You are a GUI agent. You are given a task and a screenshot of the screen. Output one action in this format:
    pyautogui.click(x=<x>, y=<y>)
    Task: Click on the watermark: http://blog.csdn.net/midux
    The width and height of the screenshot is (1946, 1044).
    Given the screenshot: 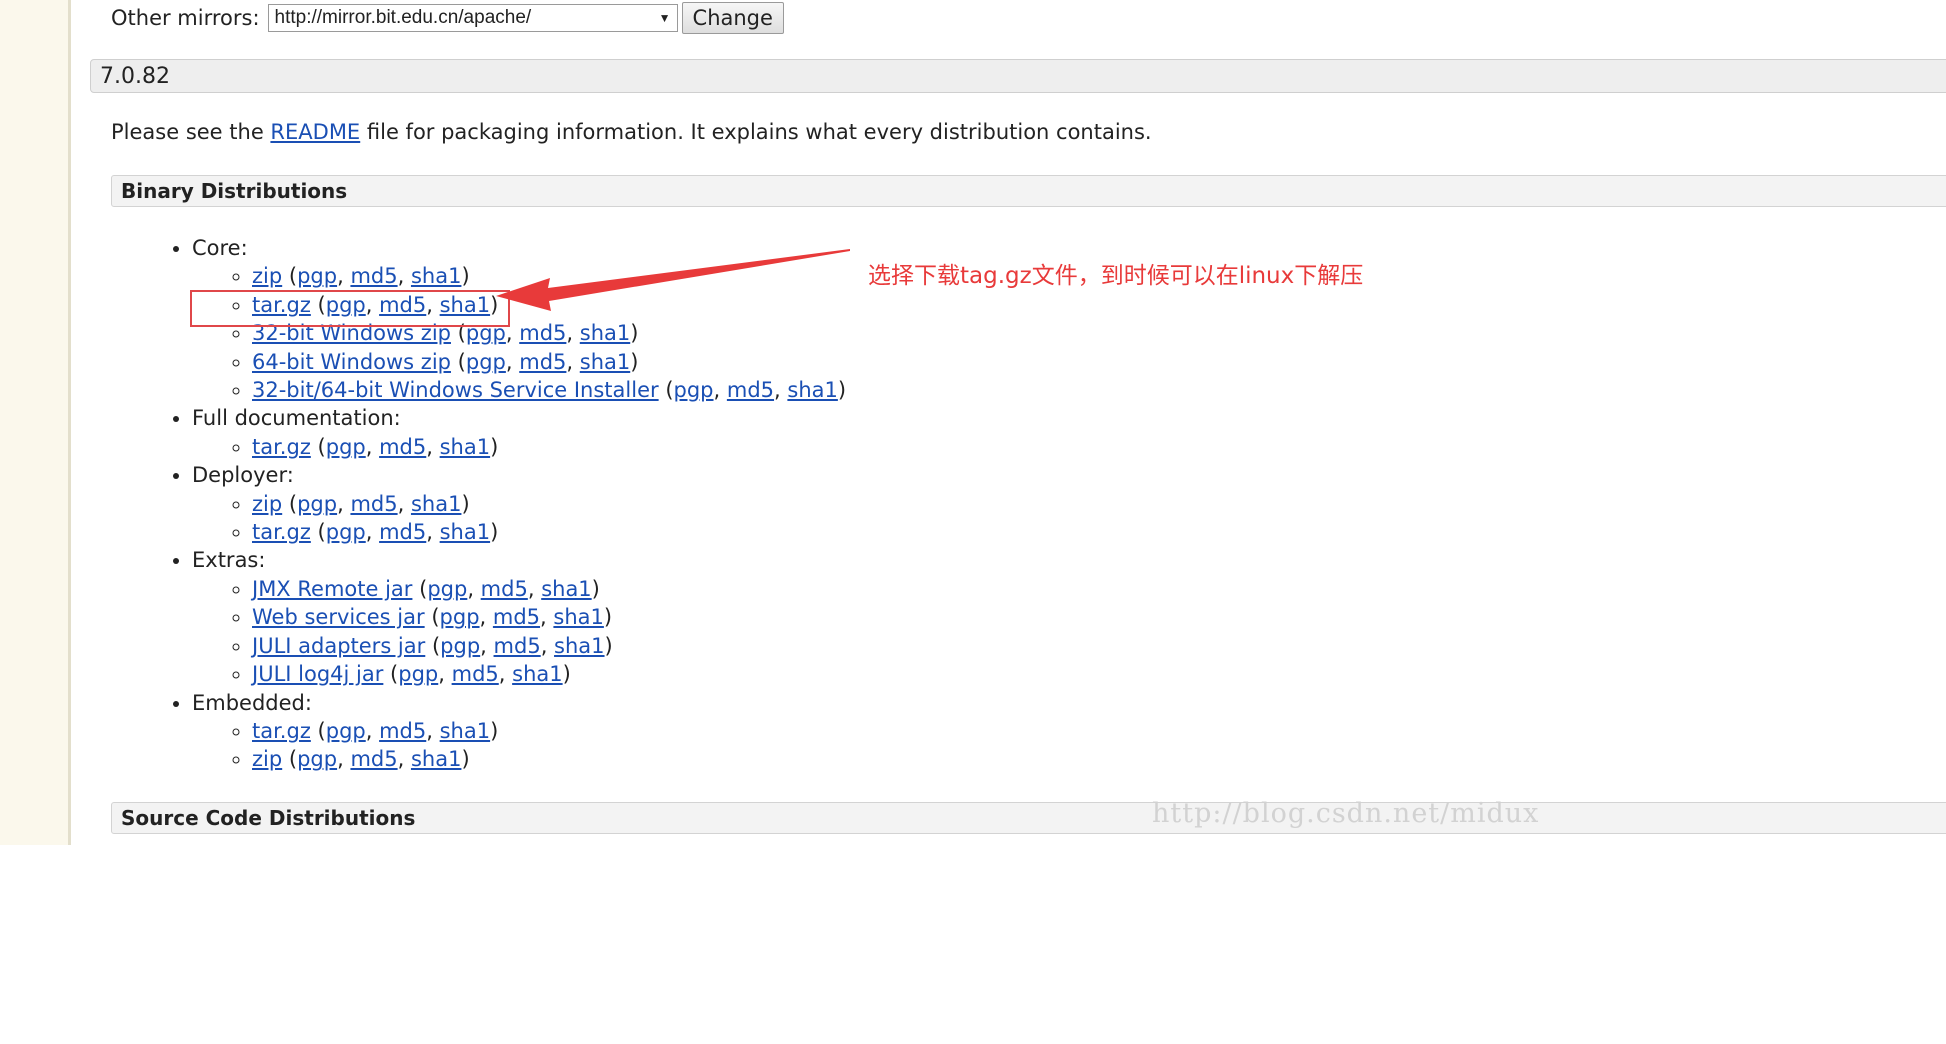 What is the action you would take?
    pyautogui.click(x=1346, y=813)
    